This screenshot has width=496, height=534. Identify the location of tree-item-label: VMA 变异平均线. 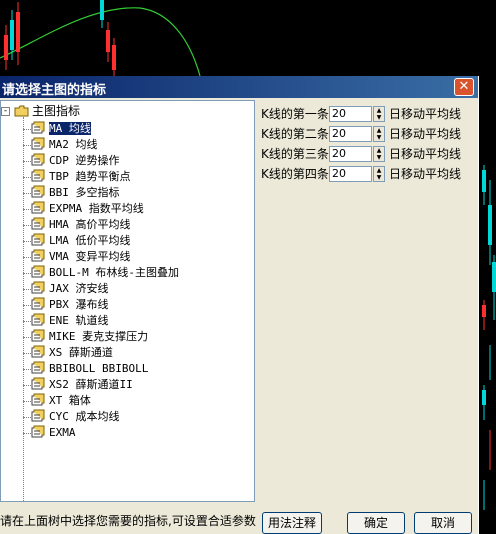
(90, 256).